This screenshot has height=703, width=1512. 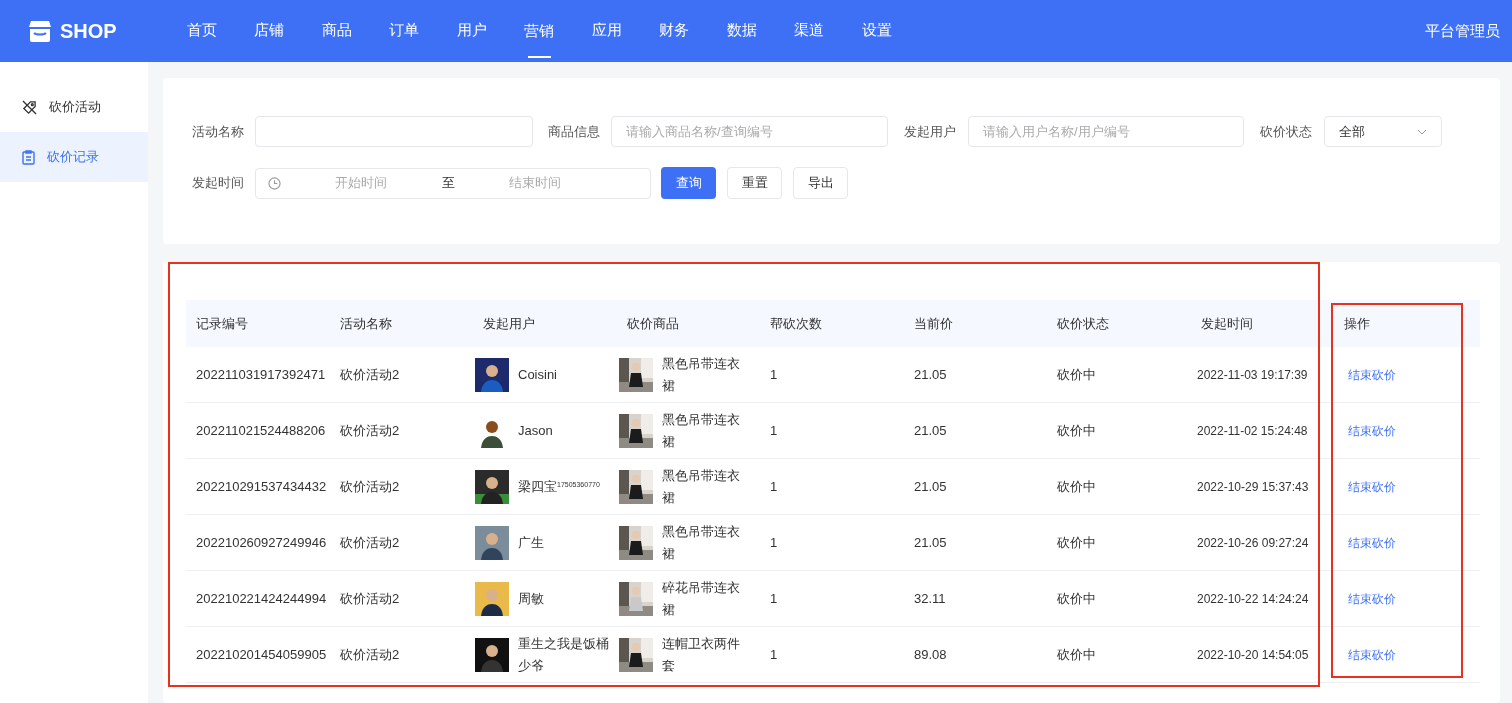 What do you see at coordinates (1227, 323) in the screenshot?
I see `column-header: 发起时间` at bounding box center [1227, 323].